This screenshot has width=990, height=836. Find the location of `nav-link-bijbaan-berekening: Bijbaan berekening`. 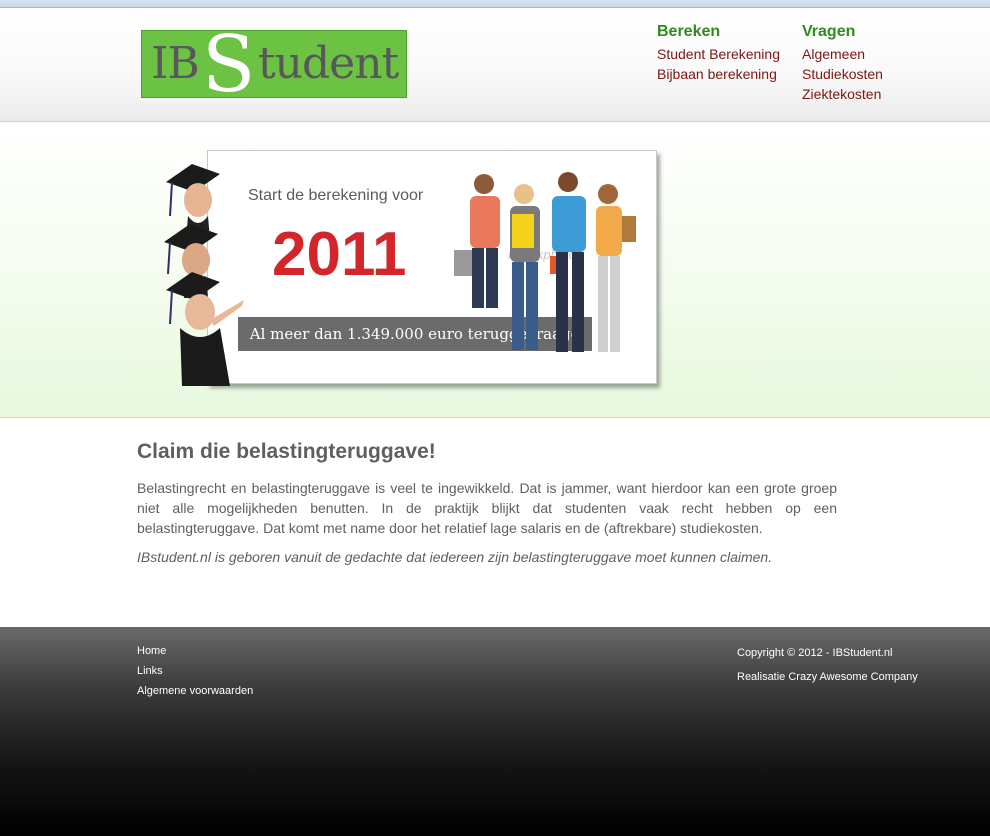

nav-link-bijbaan-berekening: Bijbaan berekening is located at coordinates (718, 74).